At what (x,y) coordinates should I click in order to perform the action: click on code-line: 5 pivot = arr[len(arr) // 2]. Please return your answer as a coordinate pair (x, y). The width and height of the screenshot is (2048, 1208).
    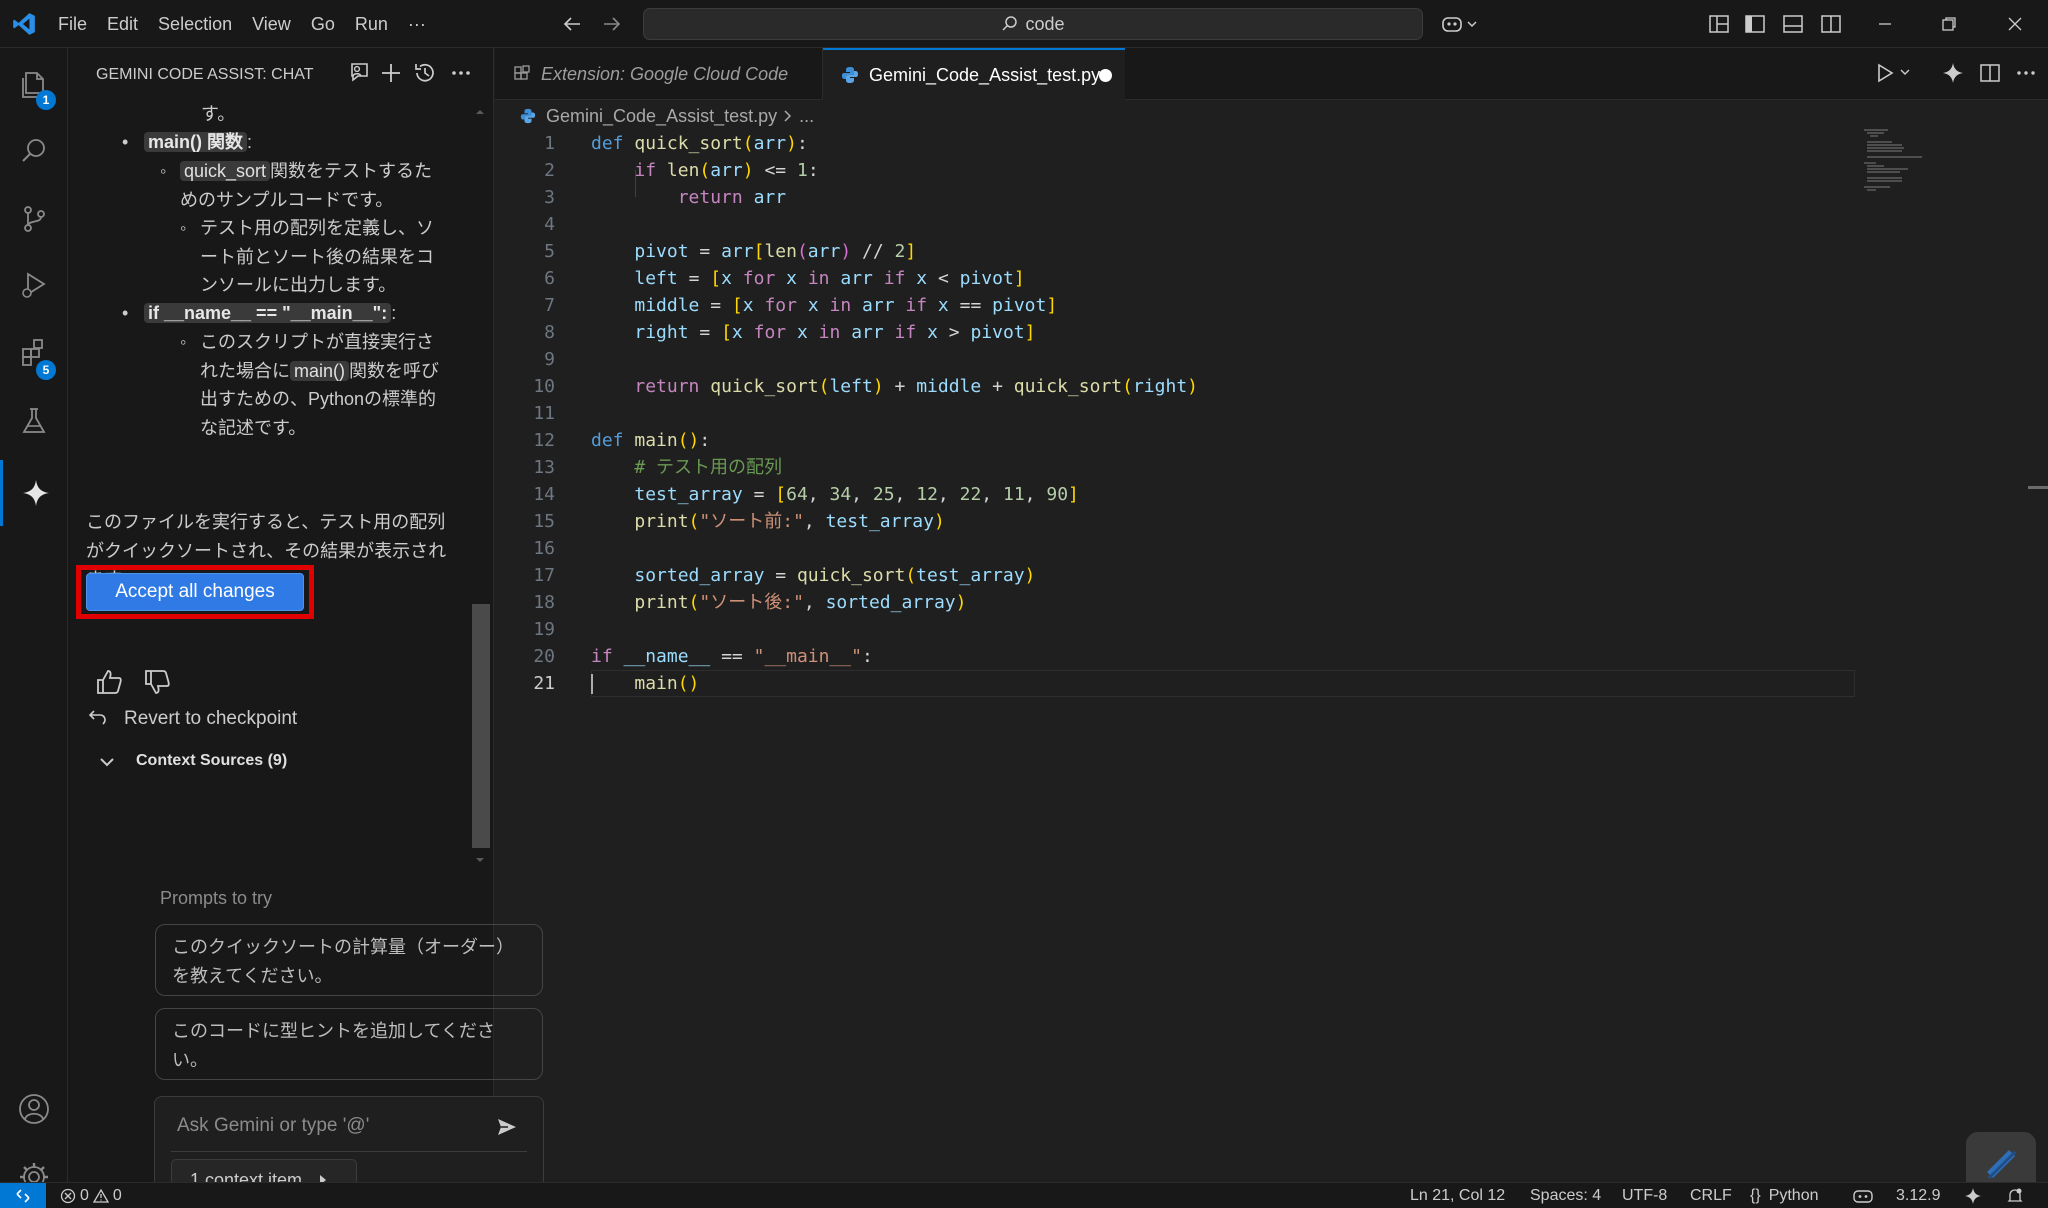
    Looking at the image, I should click on (730, 251).